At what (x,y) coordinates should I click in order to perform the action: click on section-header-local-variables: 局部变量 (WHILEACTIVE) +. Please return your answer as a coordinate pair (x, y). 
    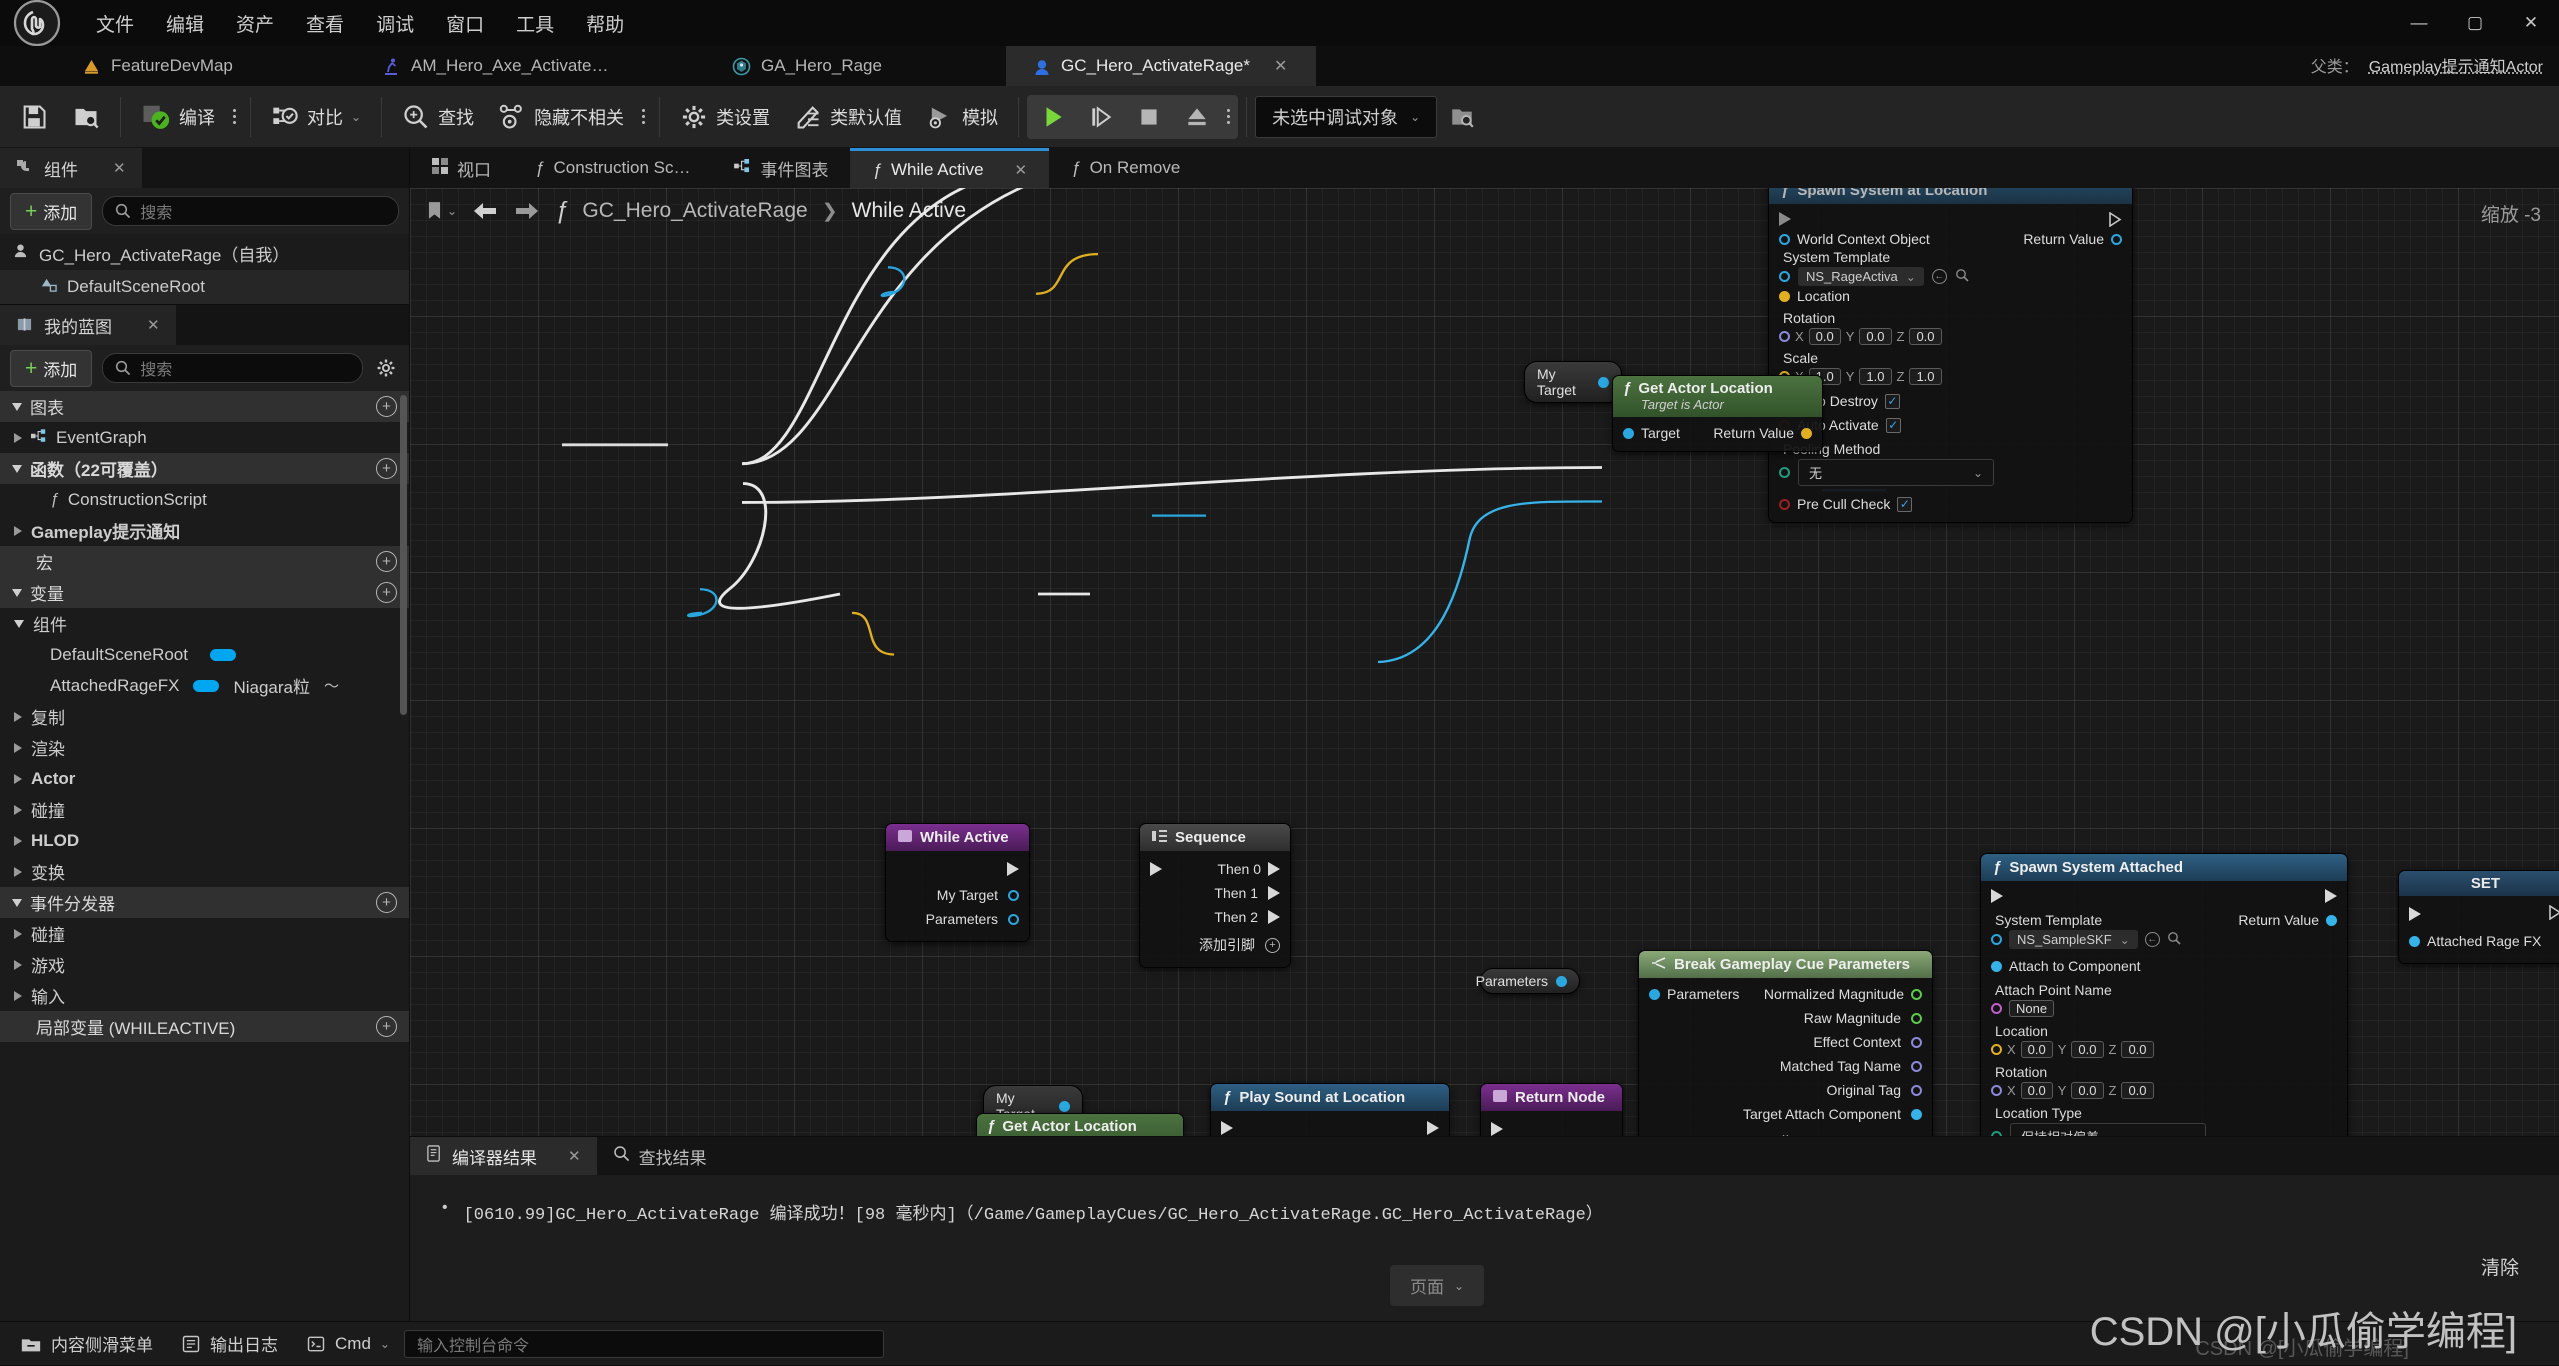
    Looking at the image, I should click on (204, 1026).